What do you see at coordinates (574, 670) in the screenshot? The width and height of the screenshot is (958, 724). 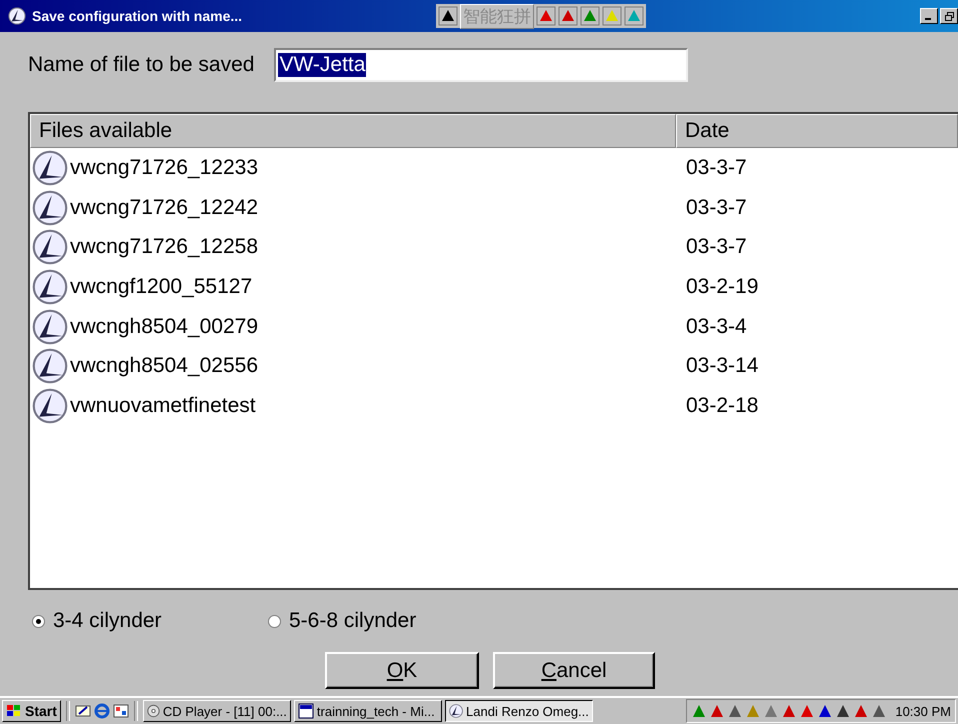 I see `cancel-button: Cancel` at bounding box center [574, 670].